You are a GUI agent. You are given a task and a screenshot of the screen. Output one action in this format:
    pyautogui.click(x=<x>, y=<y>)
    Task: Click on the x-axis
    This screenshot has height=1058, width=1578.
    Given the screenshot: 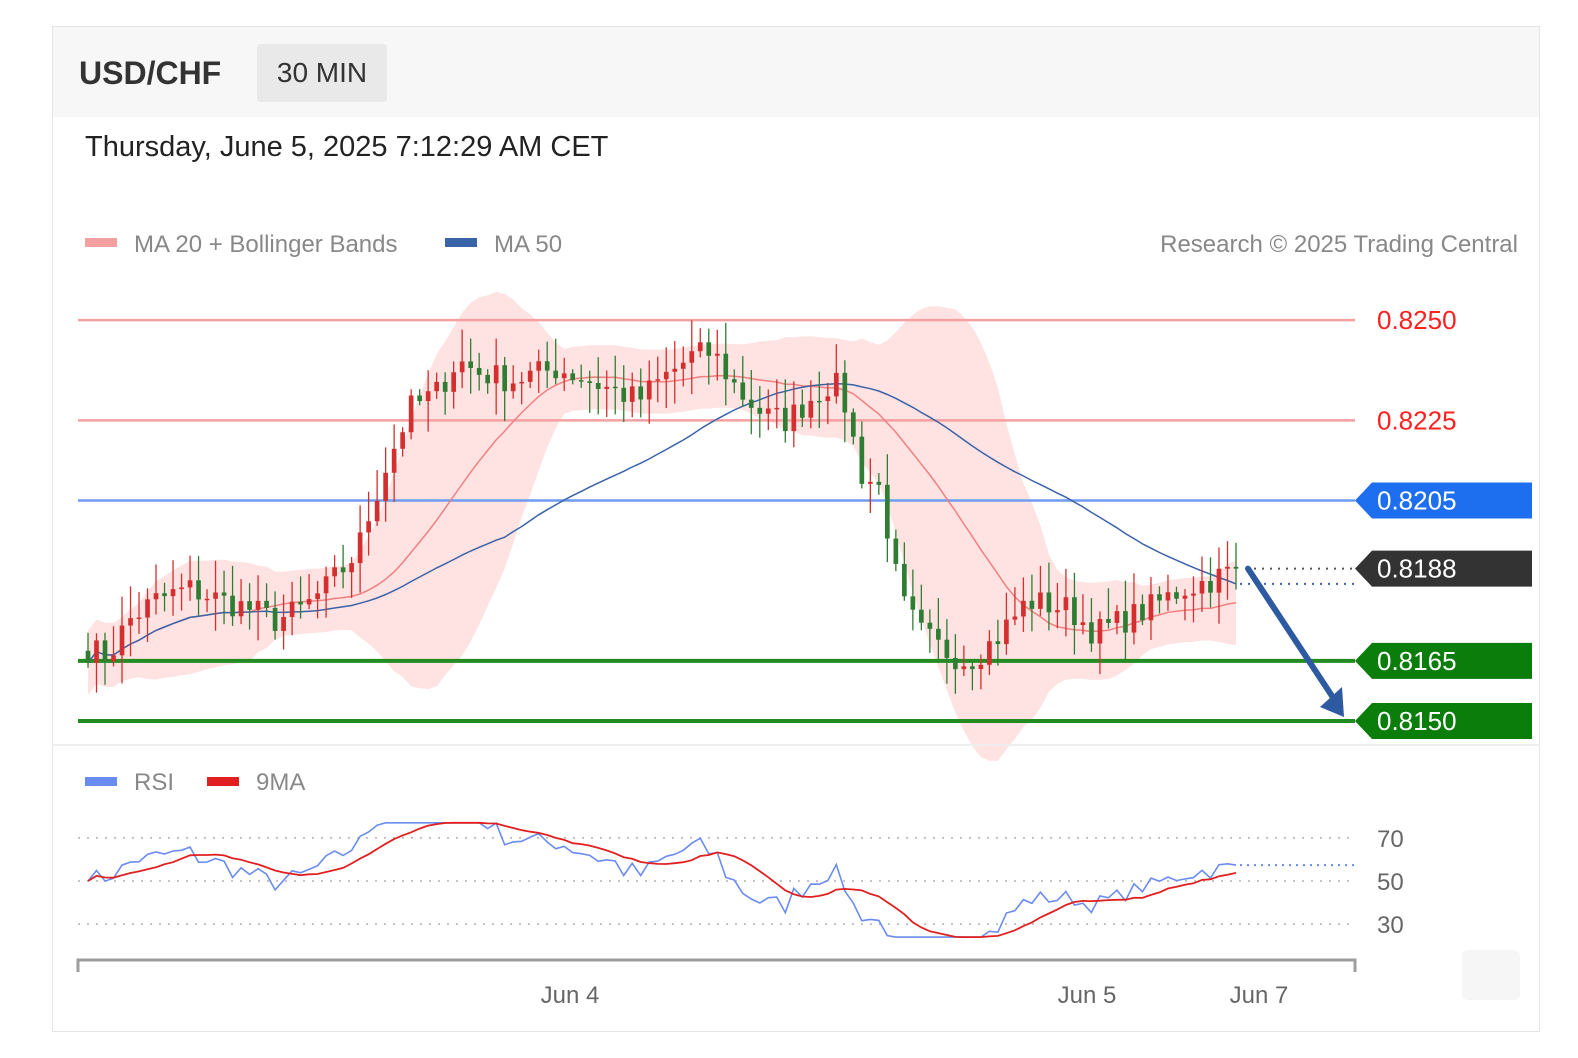 What is the action you would take?
    pyautogui.click(x=716, y=965)
    